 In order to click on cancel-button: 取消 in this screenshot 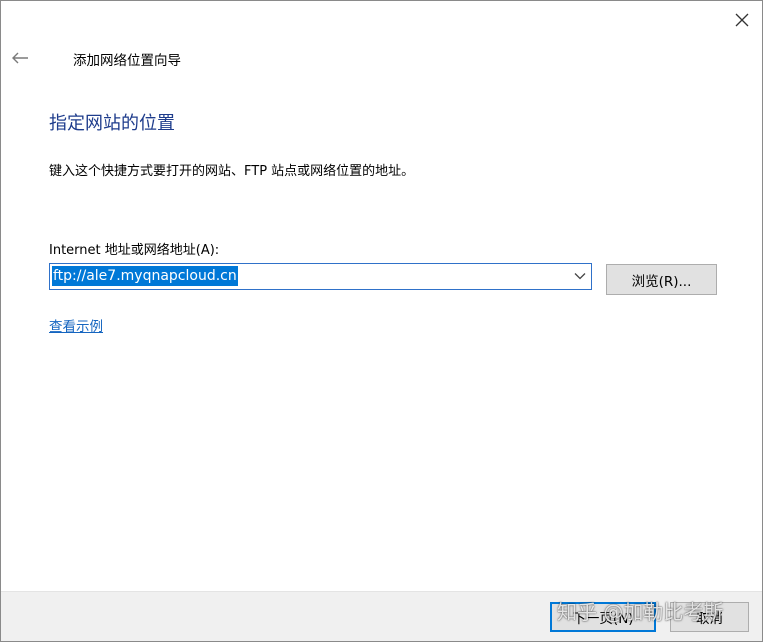, I will do `click(709, 617)`.